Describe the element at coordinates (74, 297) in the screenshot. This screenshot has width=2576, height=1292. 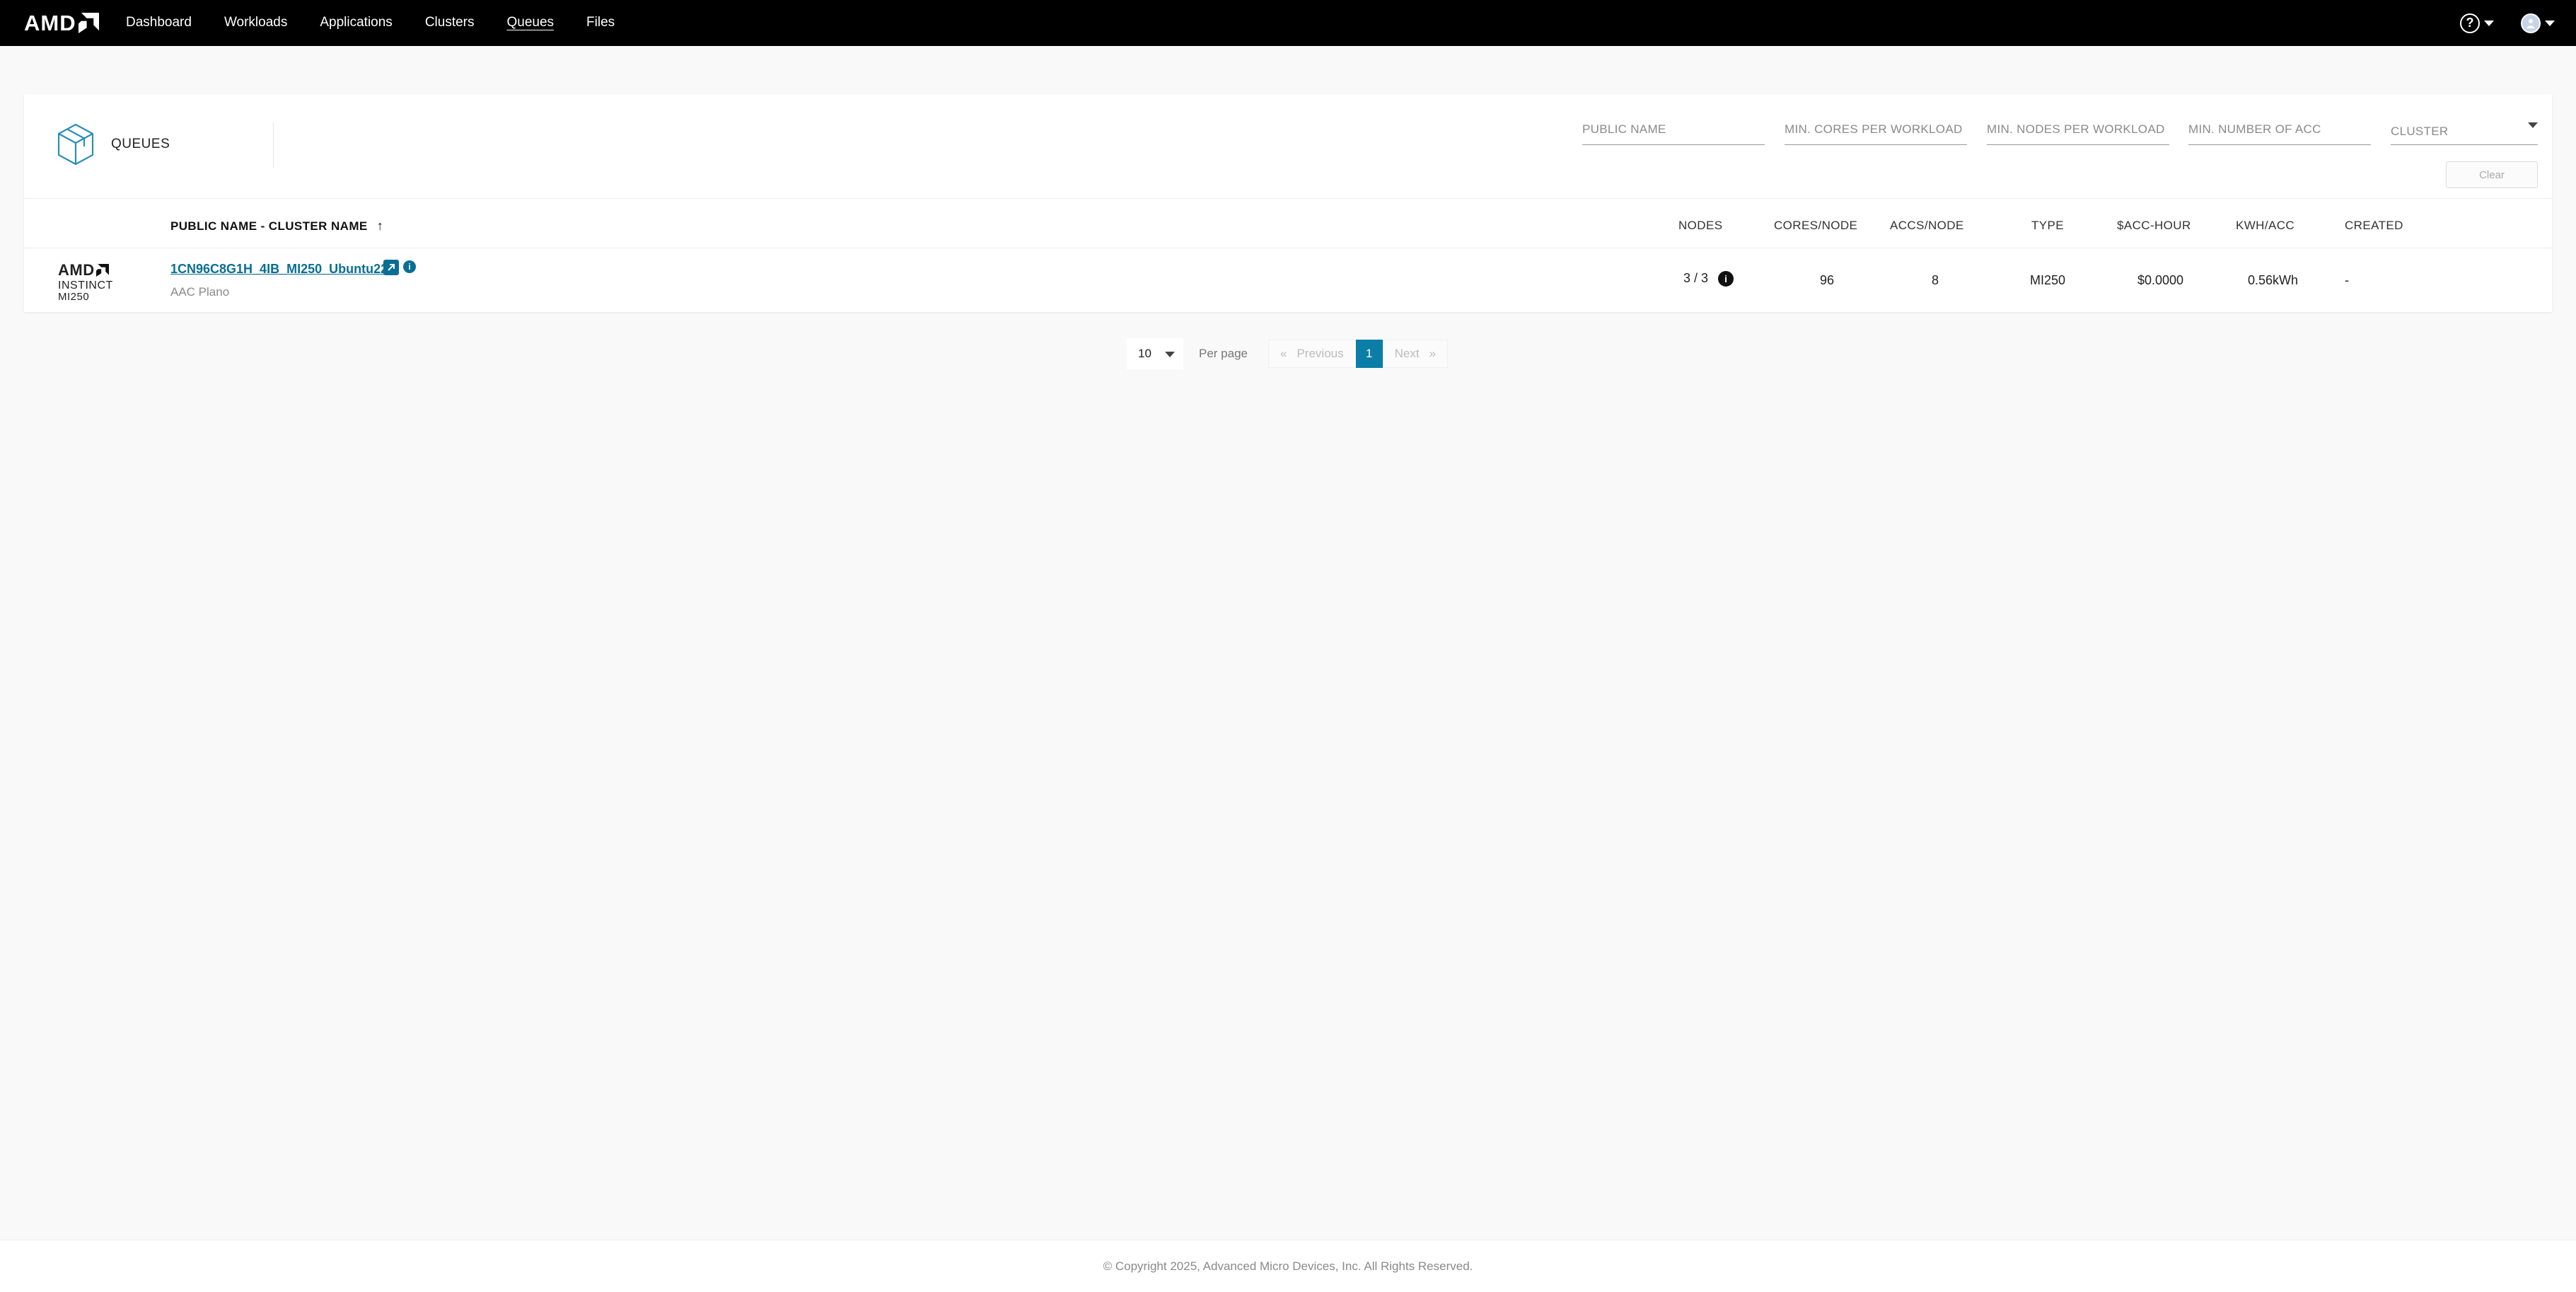
I see `row-logo-line3: MI250` at that location.